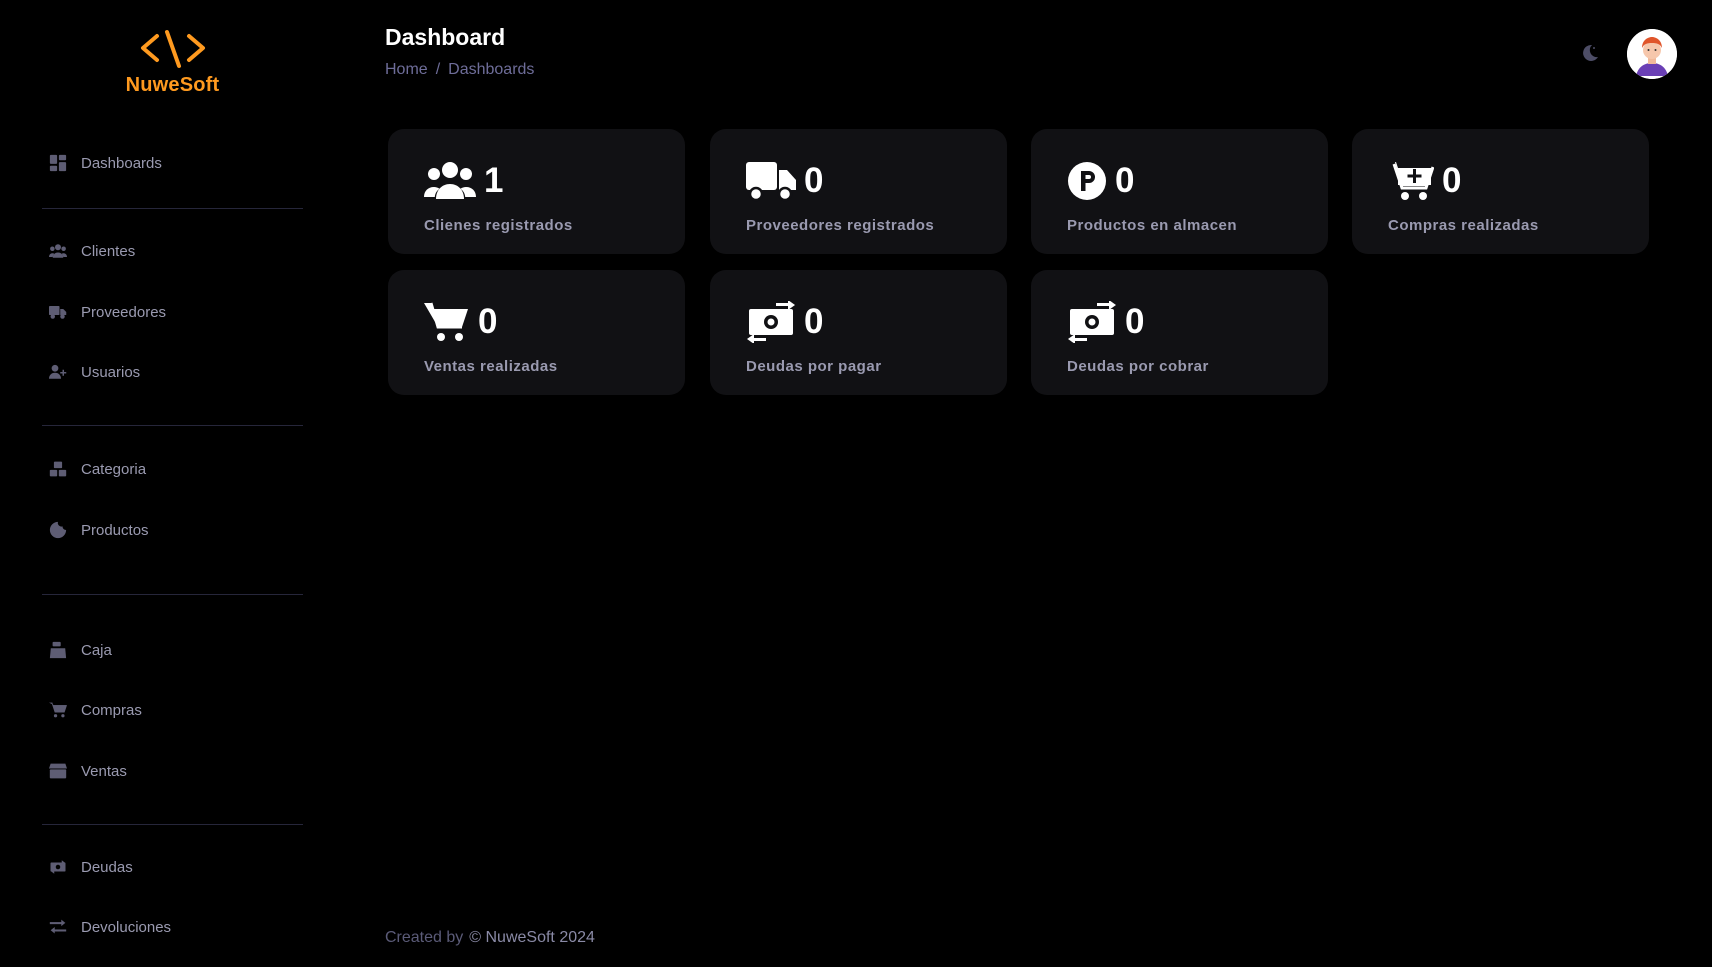 This screenshot has width=1712, height=967. What do you see at coordinates (124, 312) in the screenshot?
I see `sidebar-item-label: Proveedores` at bounding box center [124, 312].